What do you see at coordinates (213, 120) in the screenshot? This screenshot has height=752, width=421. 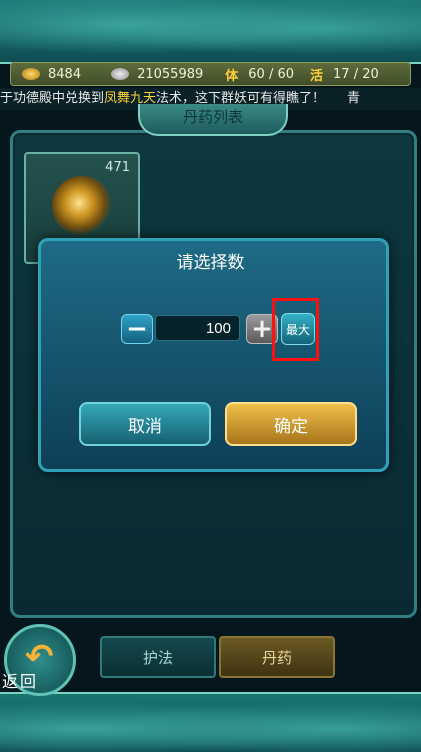 I see `panel-title: 丹药列表` at bounding box center [213, 120].